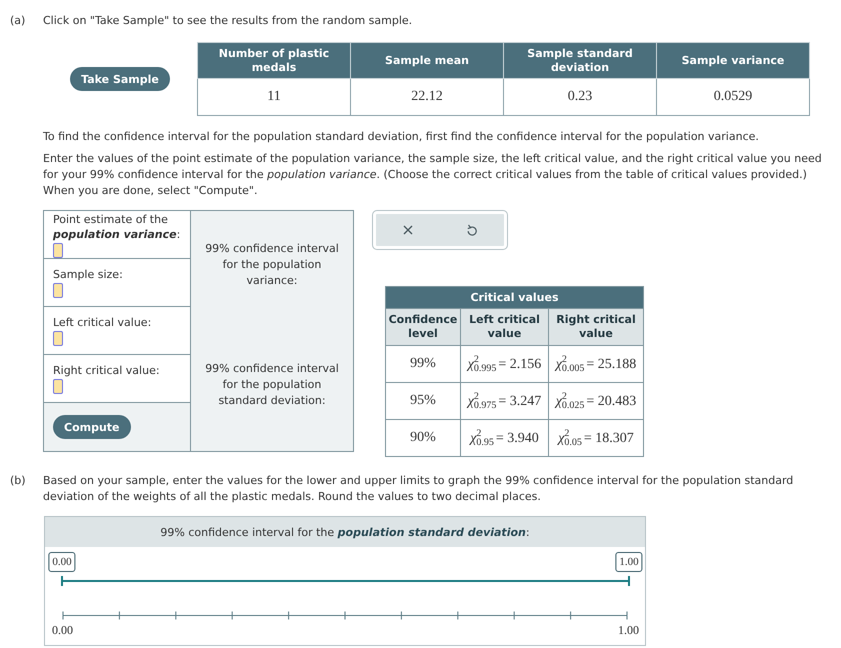  I want to click on table-cell: 90%, so click(423, 438).